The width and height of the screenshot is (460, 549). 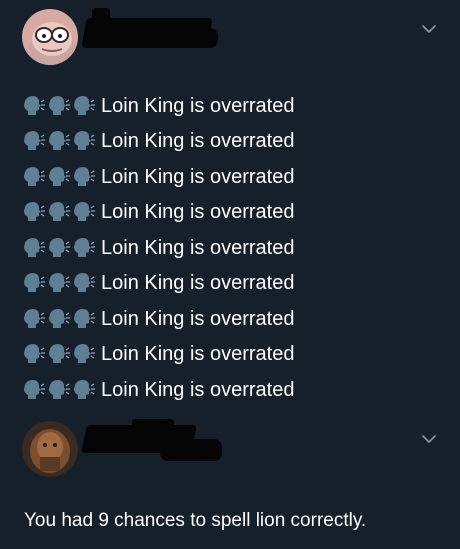 I want to click on avatar-frog-glasses-image, so click(x=50, y=37).